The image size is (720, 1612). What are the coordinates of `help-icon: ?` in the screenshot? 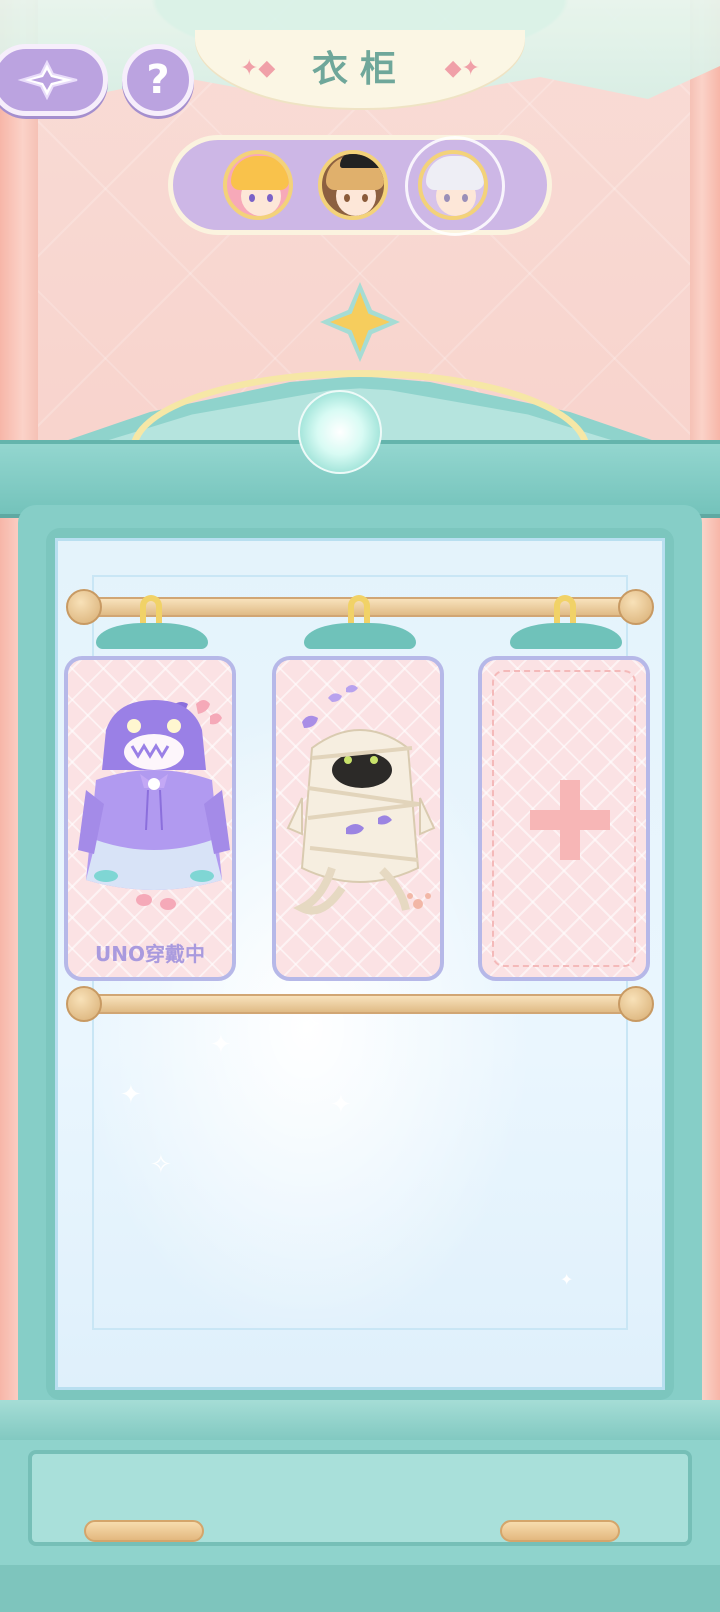 It's located at (158, 80).